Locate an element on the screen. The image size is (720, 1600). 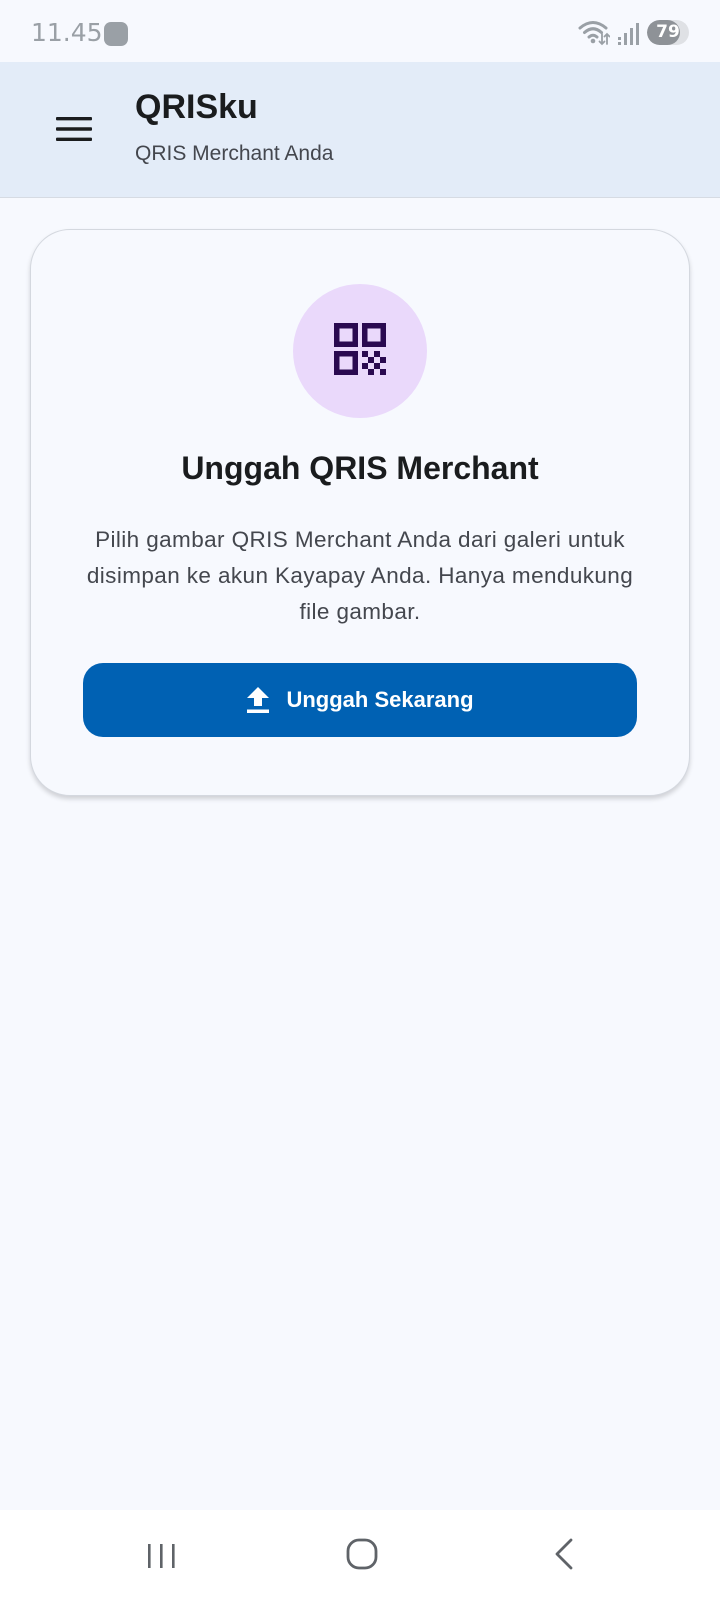
battery-level: 79 is located at coordinates (668, 32).